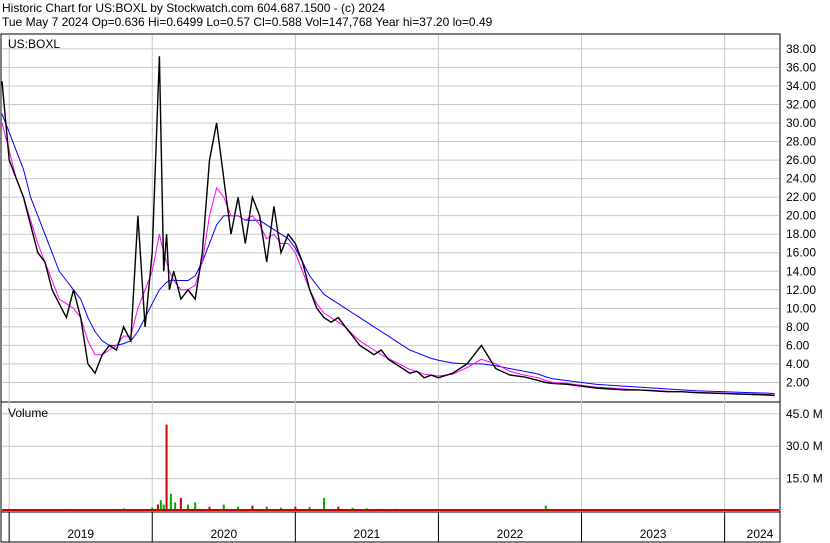 The height and width of the screenshot is (543, 830). Describe the element at coordinates (801, 49) in the screenshot. I see `price-tick-label: 38.00` at that location.